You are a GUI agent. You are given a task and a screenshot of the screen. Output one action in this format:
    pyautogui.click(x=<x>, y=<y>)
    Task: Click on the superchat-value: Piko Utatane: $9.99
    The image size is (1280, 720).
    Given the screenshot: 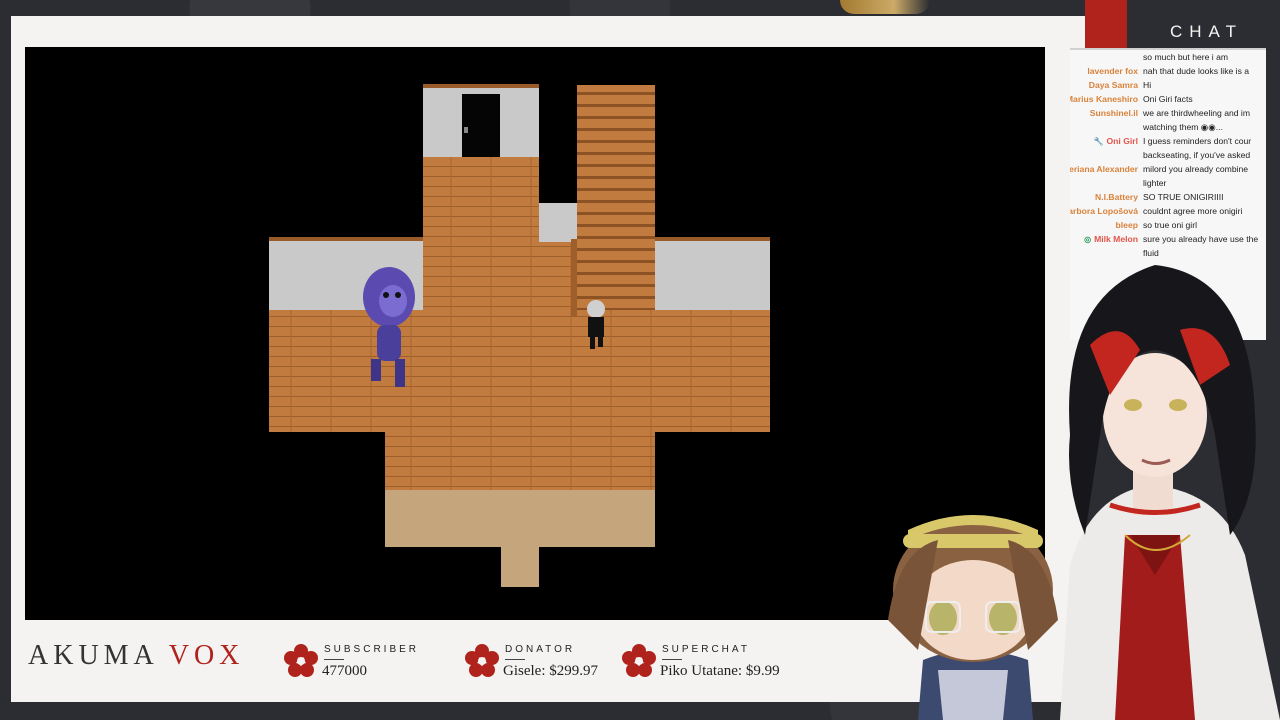 What is the action you would take?
    pyautogui.click(x=720, y=671)
    